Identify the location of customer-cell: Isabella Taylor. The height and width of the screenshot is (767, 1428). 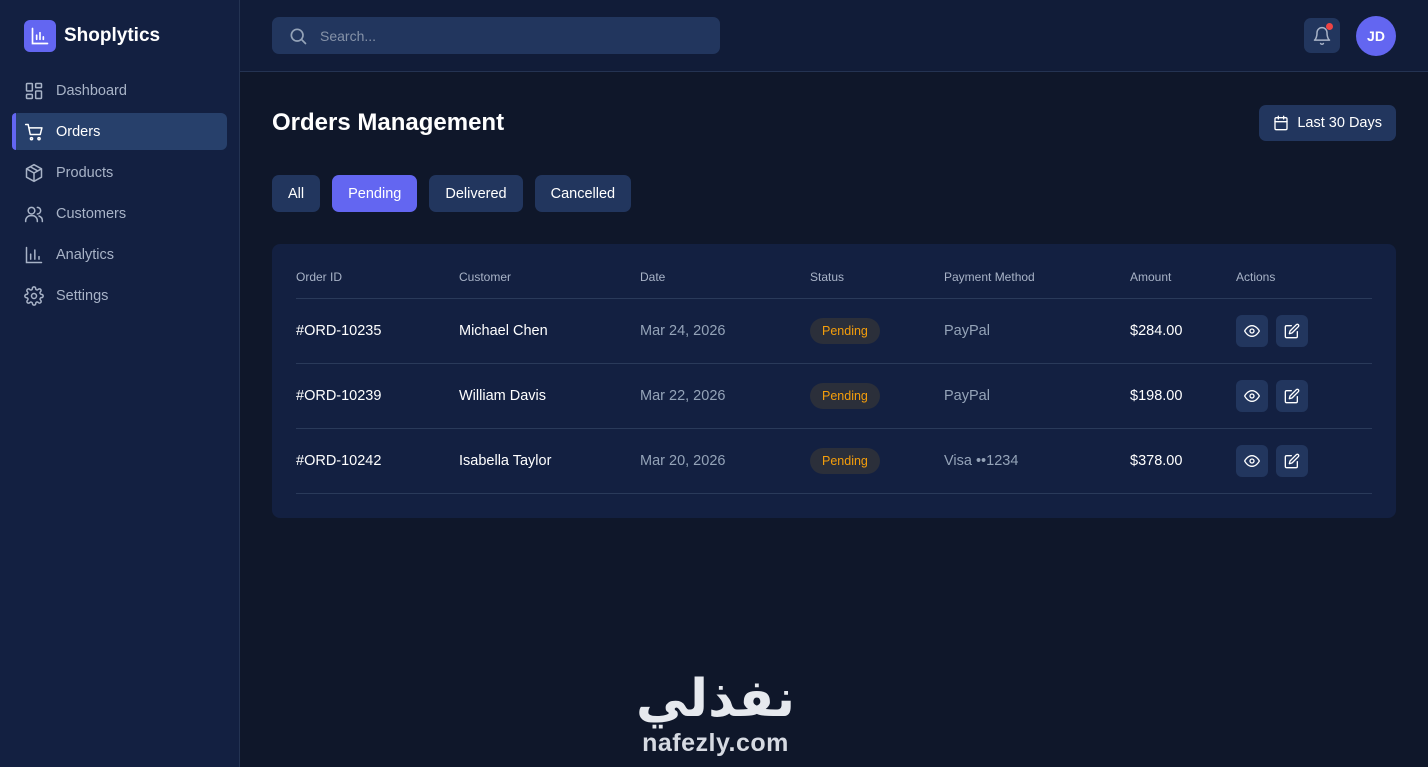
(549, 461).